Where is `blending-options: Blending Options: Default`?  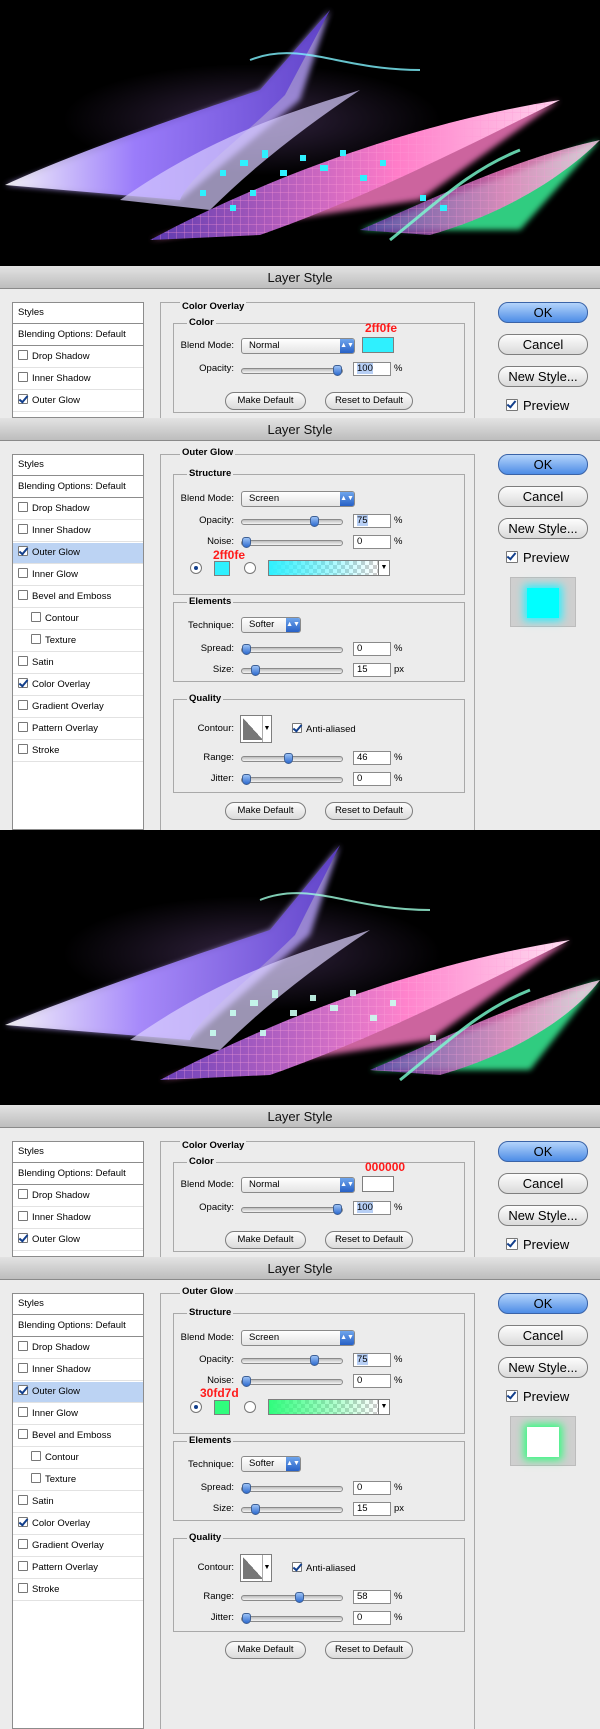
blending-options: Blending Options: Default is located at coordinates (78, 487).